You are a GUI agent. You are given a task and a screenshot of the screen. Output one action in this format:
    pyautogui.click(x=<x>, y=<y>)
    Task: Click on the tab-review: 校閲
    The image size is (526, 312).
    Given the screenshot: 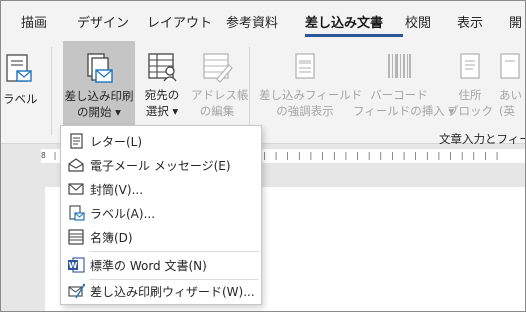 What is the action you would take?
    pyautogui.click(x=418, y=21)
    